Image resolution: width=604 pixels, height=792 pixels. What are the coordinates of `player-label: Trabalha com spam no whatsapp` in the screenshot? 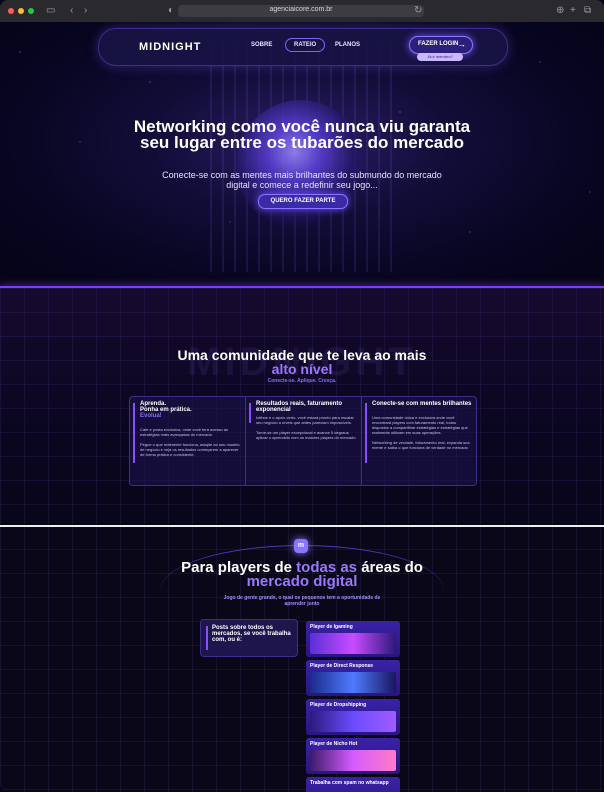 It's located at (349, 783).